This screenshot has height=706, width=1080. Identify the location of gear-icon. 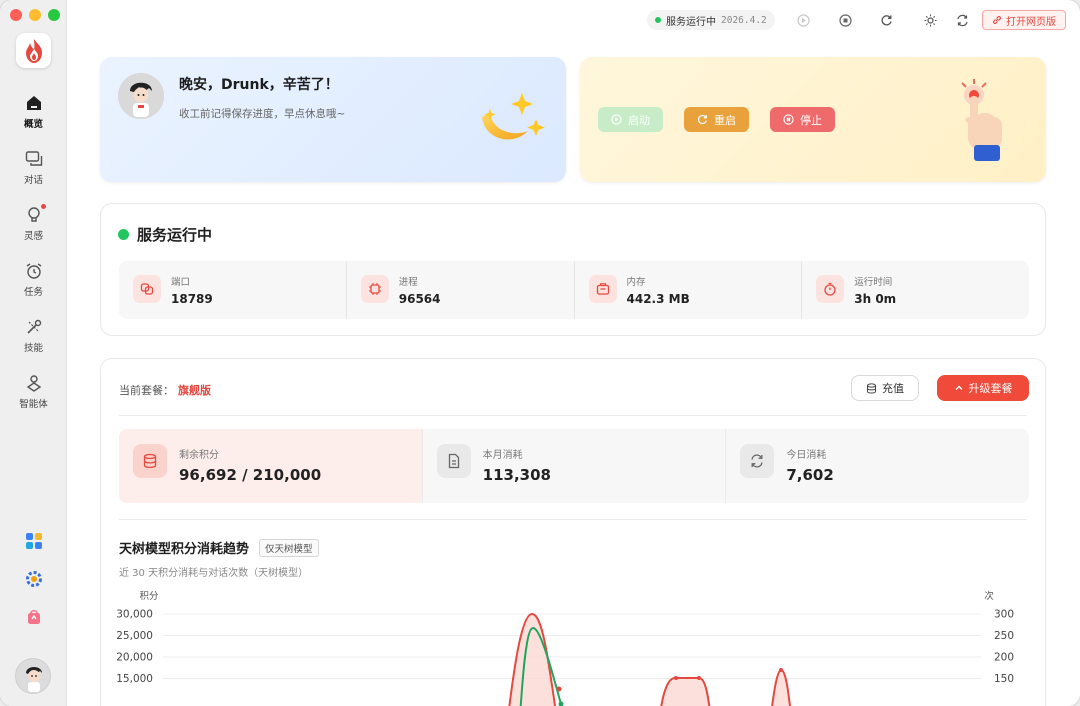
(33, 579).